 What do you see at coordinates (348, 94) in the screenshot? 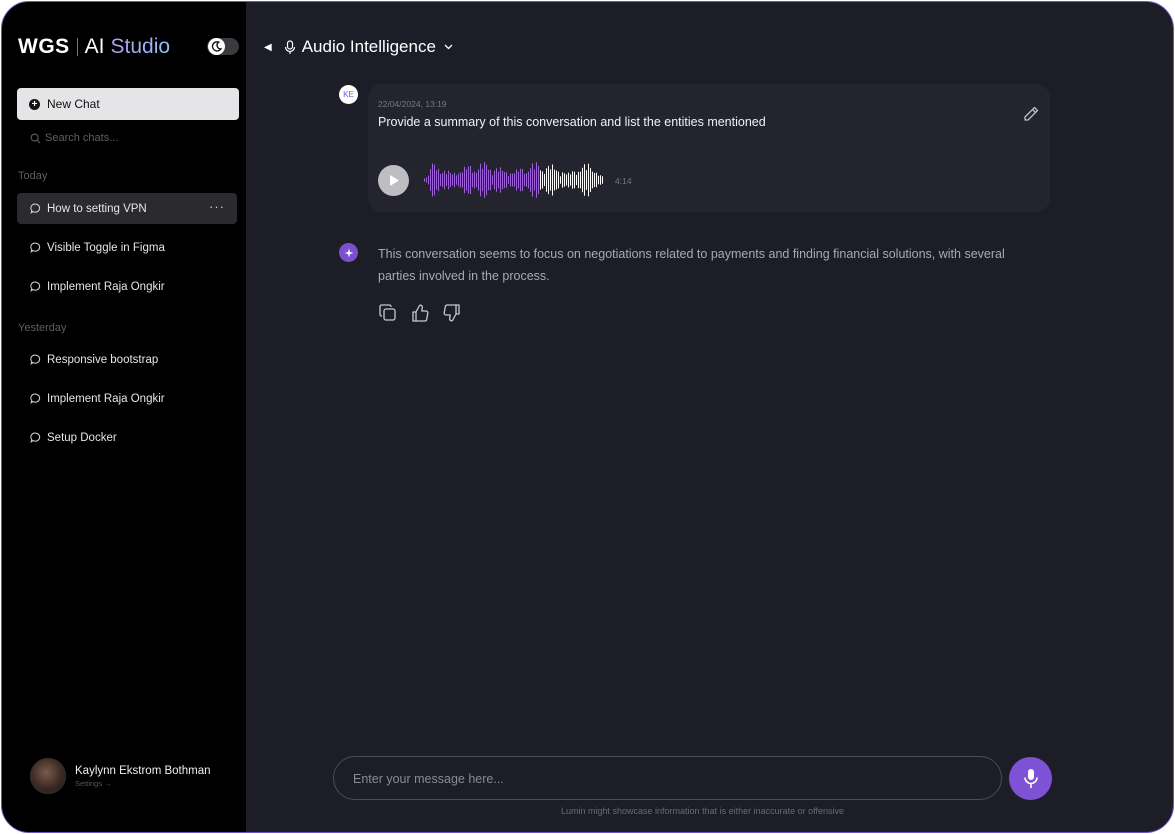
I see `user-avatar-badge: KE` at bounding box center [348, 94].